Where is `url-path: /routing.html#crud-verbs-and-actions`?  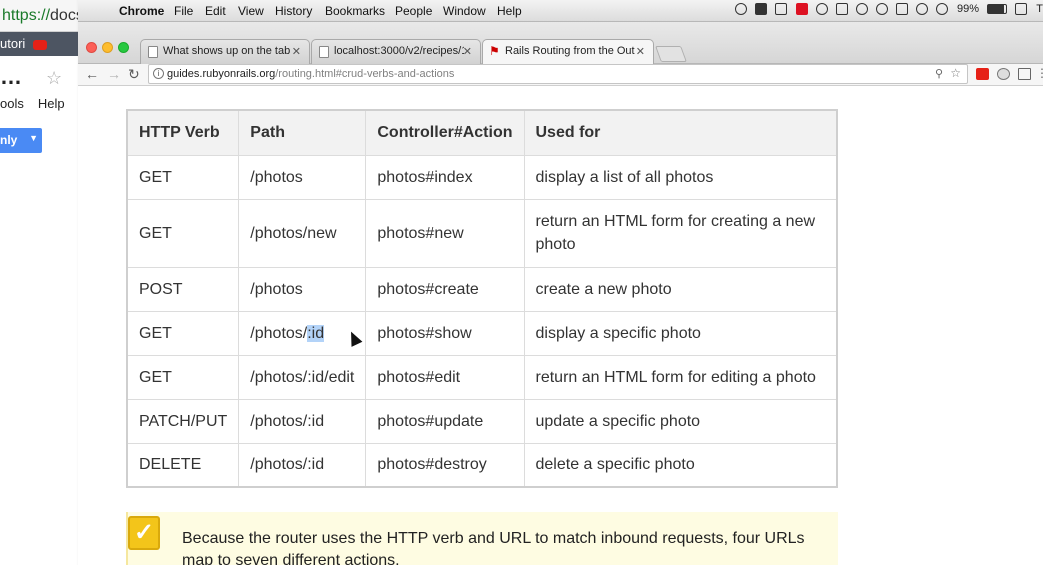
url-path: /routing.html#crud-verbs-and-actions is located at coordinates (365, 74).